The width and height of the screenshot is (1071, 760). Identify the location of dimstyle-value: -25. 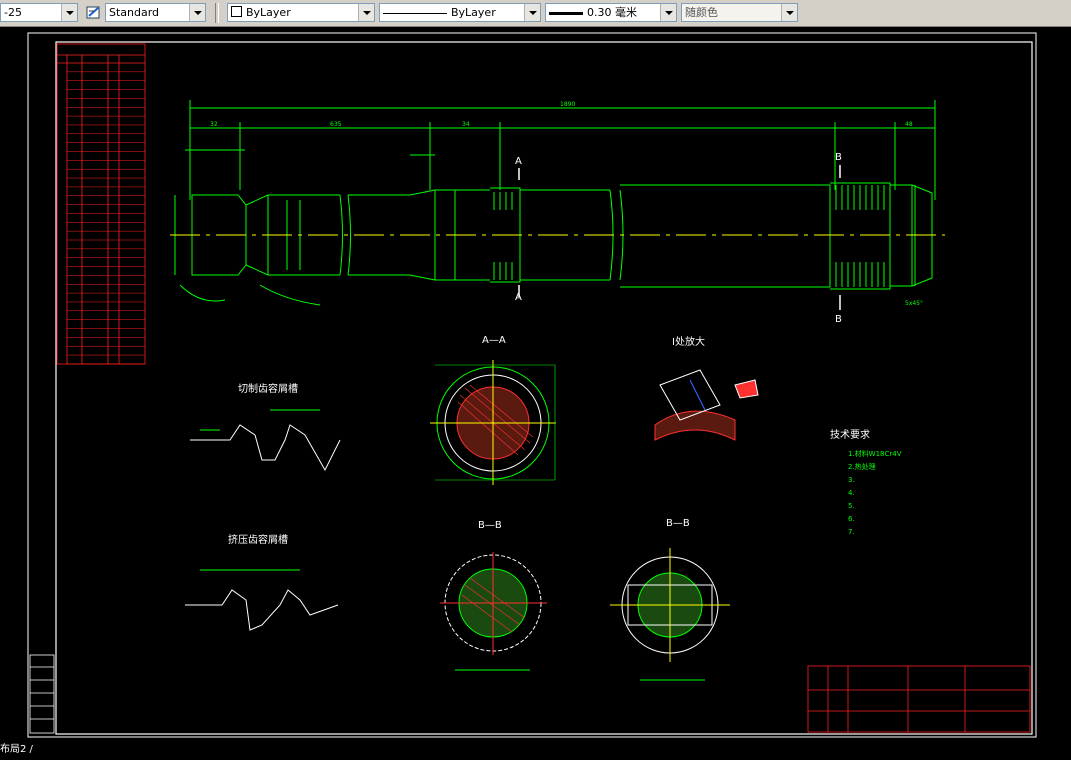
(13, 12).